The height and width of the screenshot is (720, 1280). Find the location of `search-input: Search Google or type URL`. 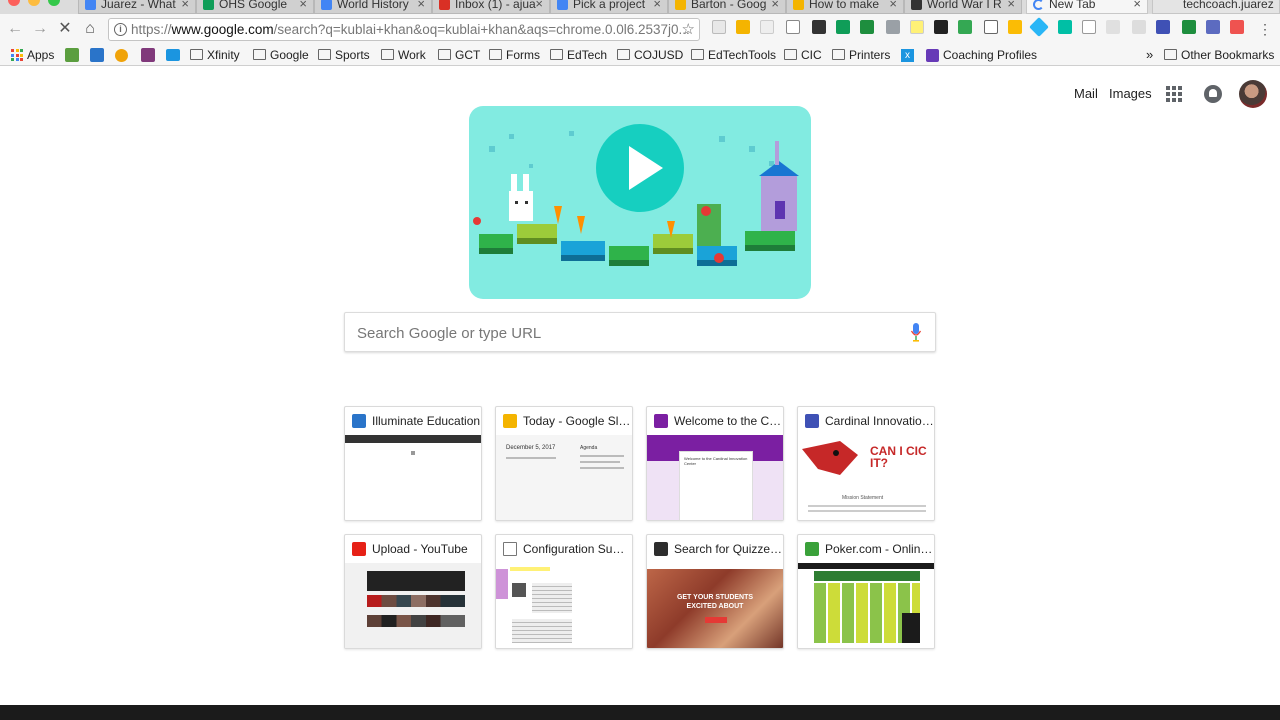

search-input: Search Google or type URL is located at coordinates (640, 332).